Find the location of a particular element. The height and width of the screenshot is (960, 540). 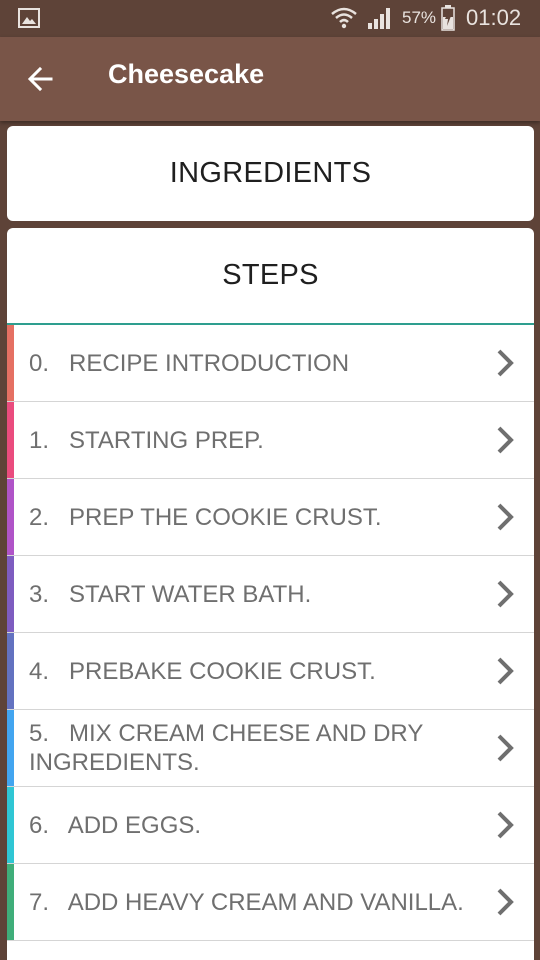

steps-header: STEPS is located at coordinates (270, 276).